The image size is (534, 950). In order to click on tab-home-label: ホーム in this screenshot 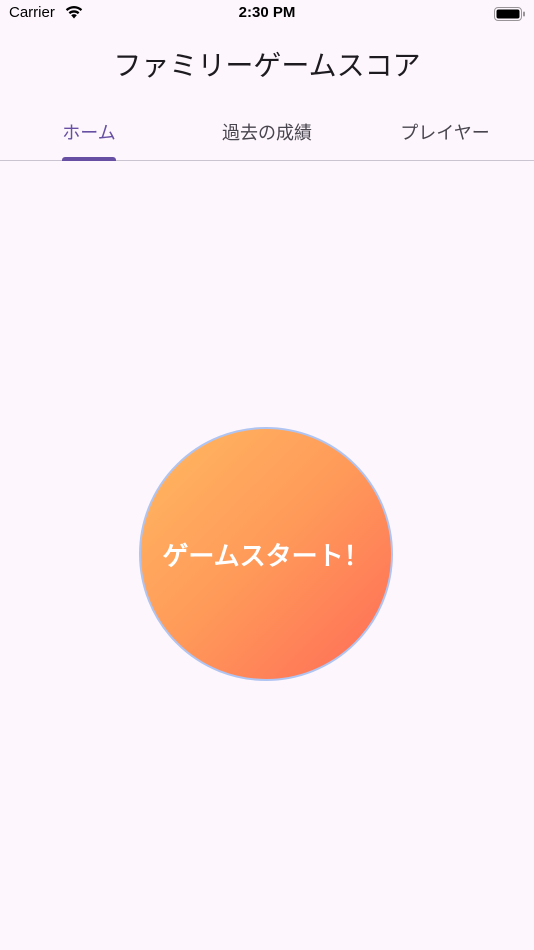, I will do `click(89, 133)`.